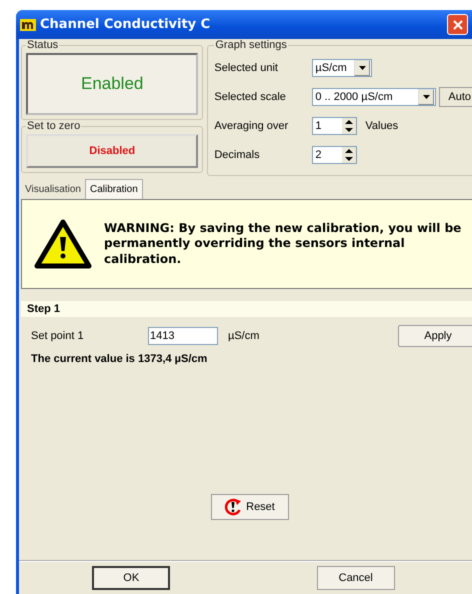 The height and width of the screenshot is (594, 472). I want to click on set-point-input: 1413, so click(183, 336).